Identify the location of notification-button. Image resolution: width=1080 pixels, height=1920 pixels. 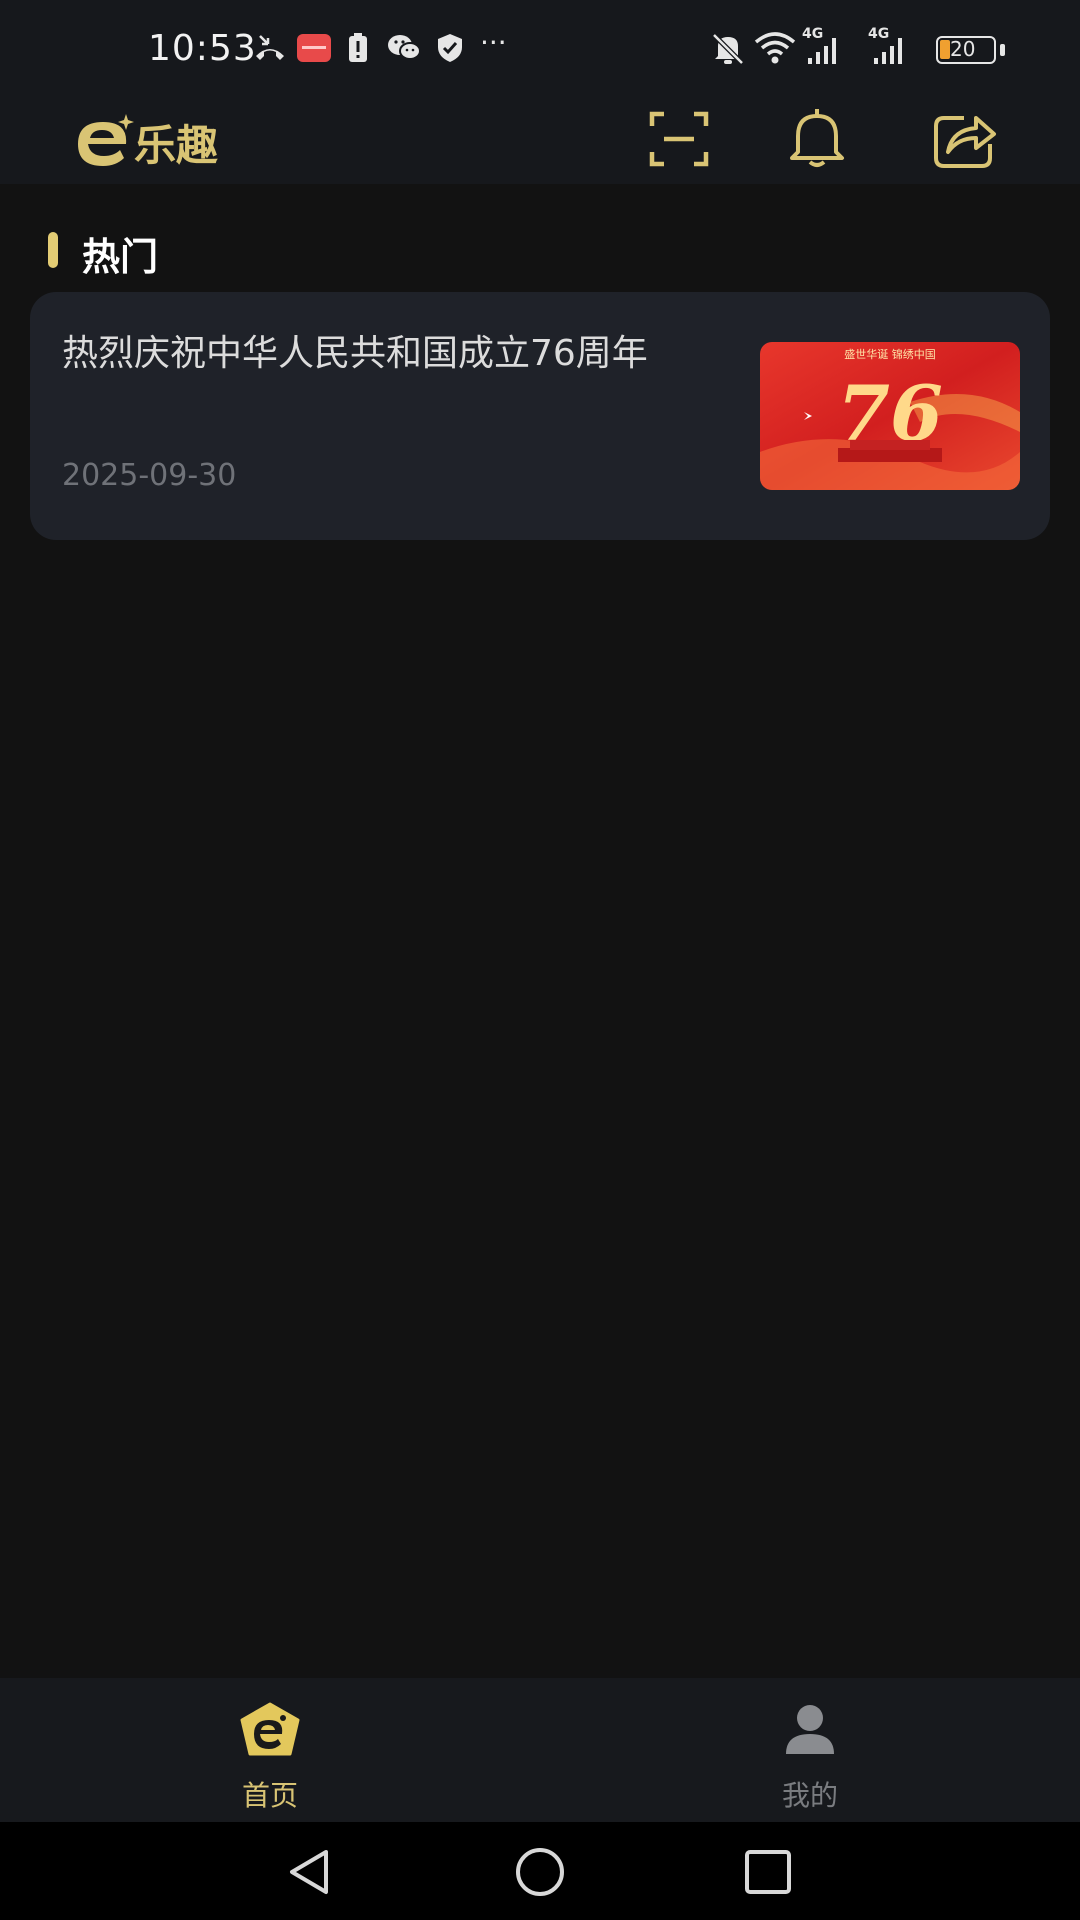
(817, 139).